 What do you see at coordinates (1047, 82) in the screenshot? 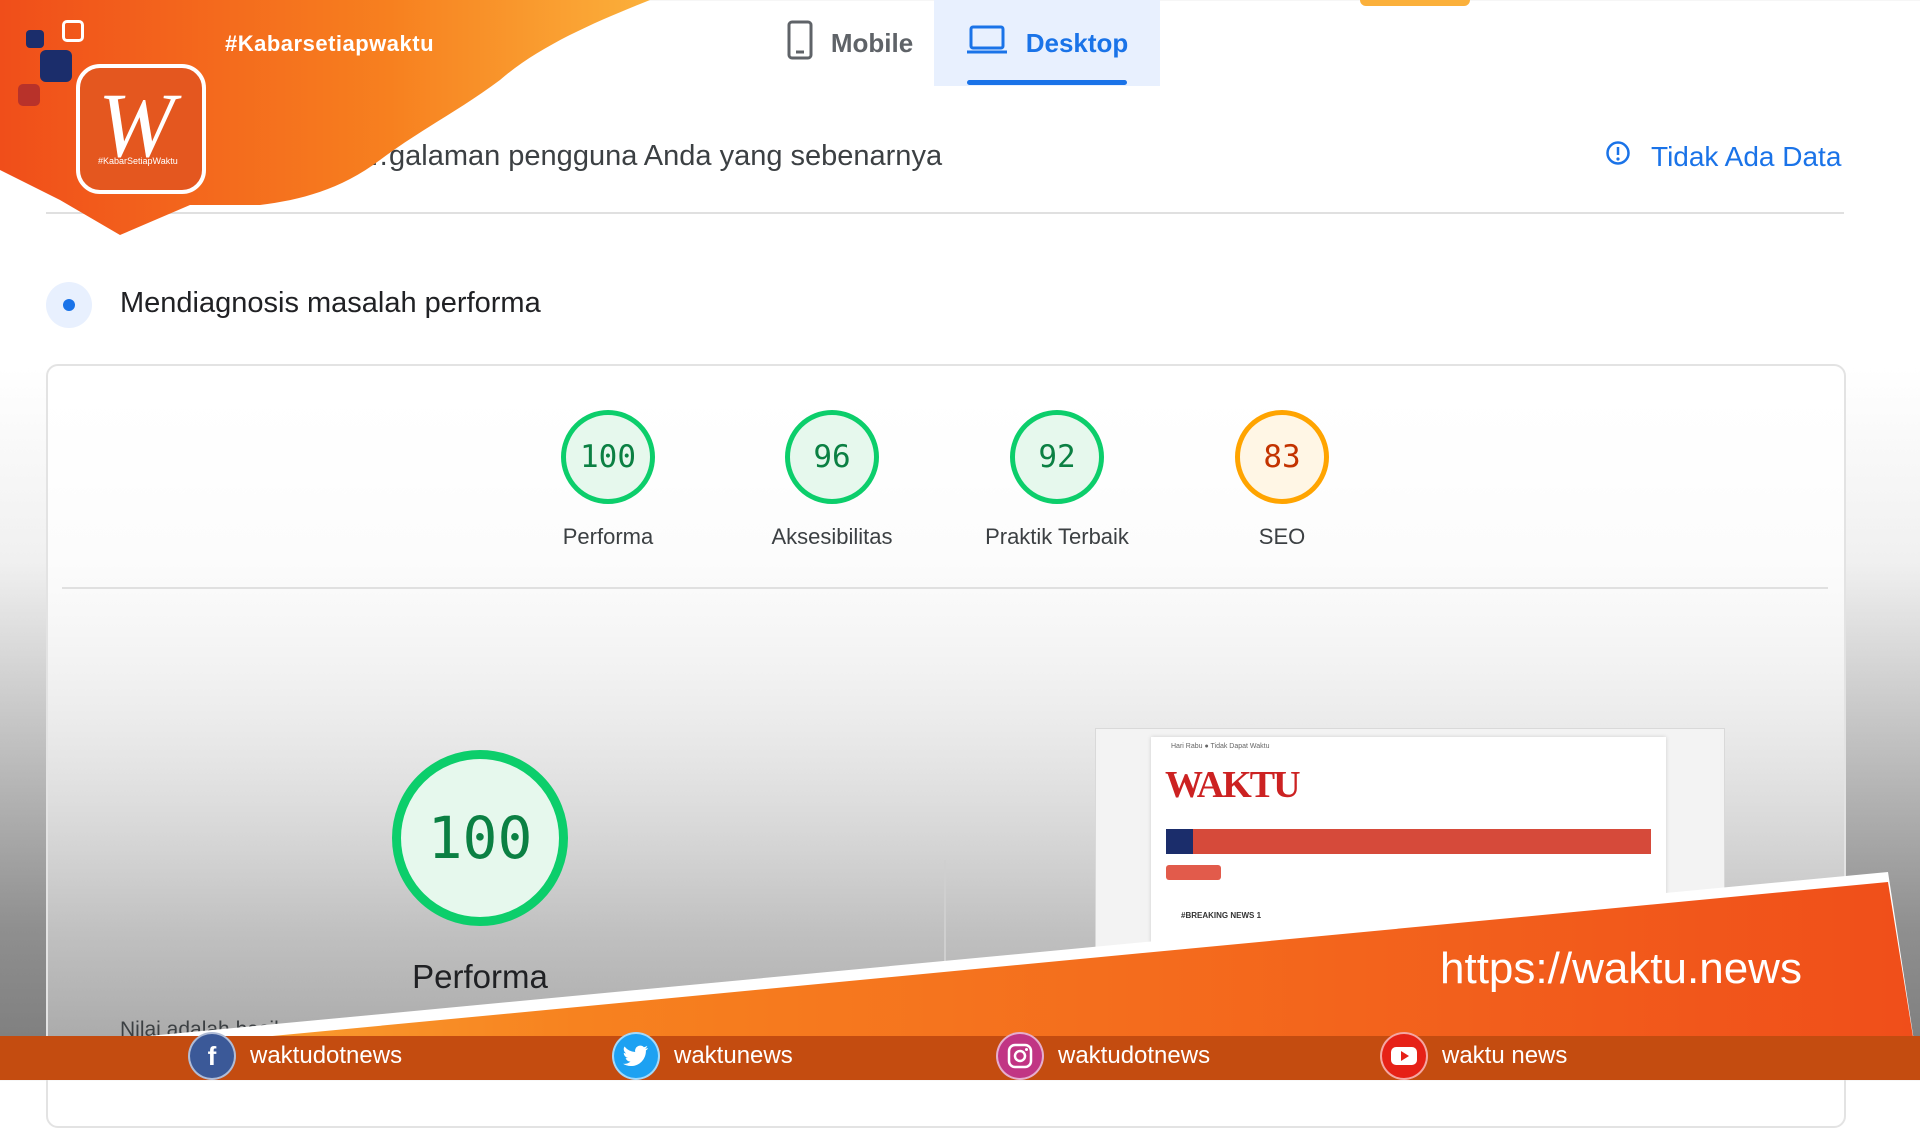
I see `active-tab-indicator` at bounding box center [1047, 82].